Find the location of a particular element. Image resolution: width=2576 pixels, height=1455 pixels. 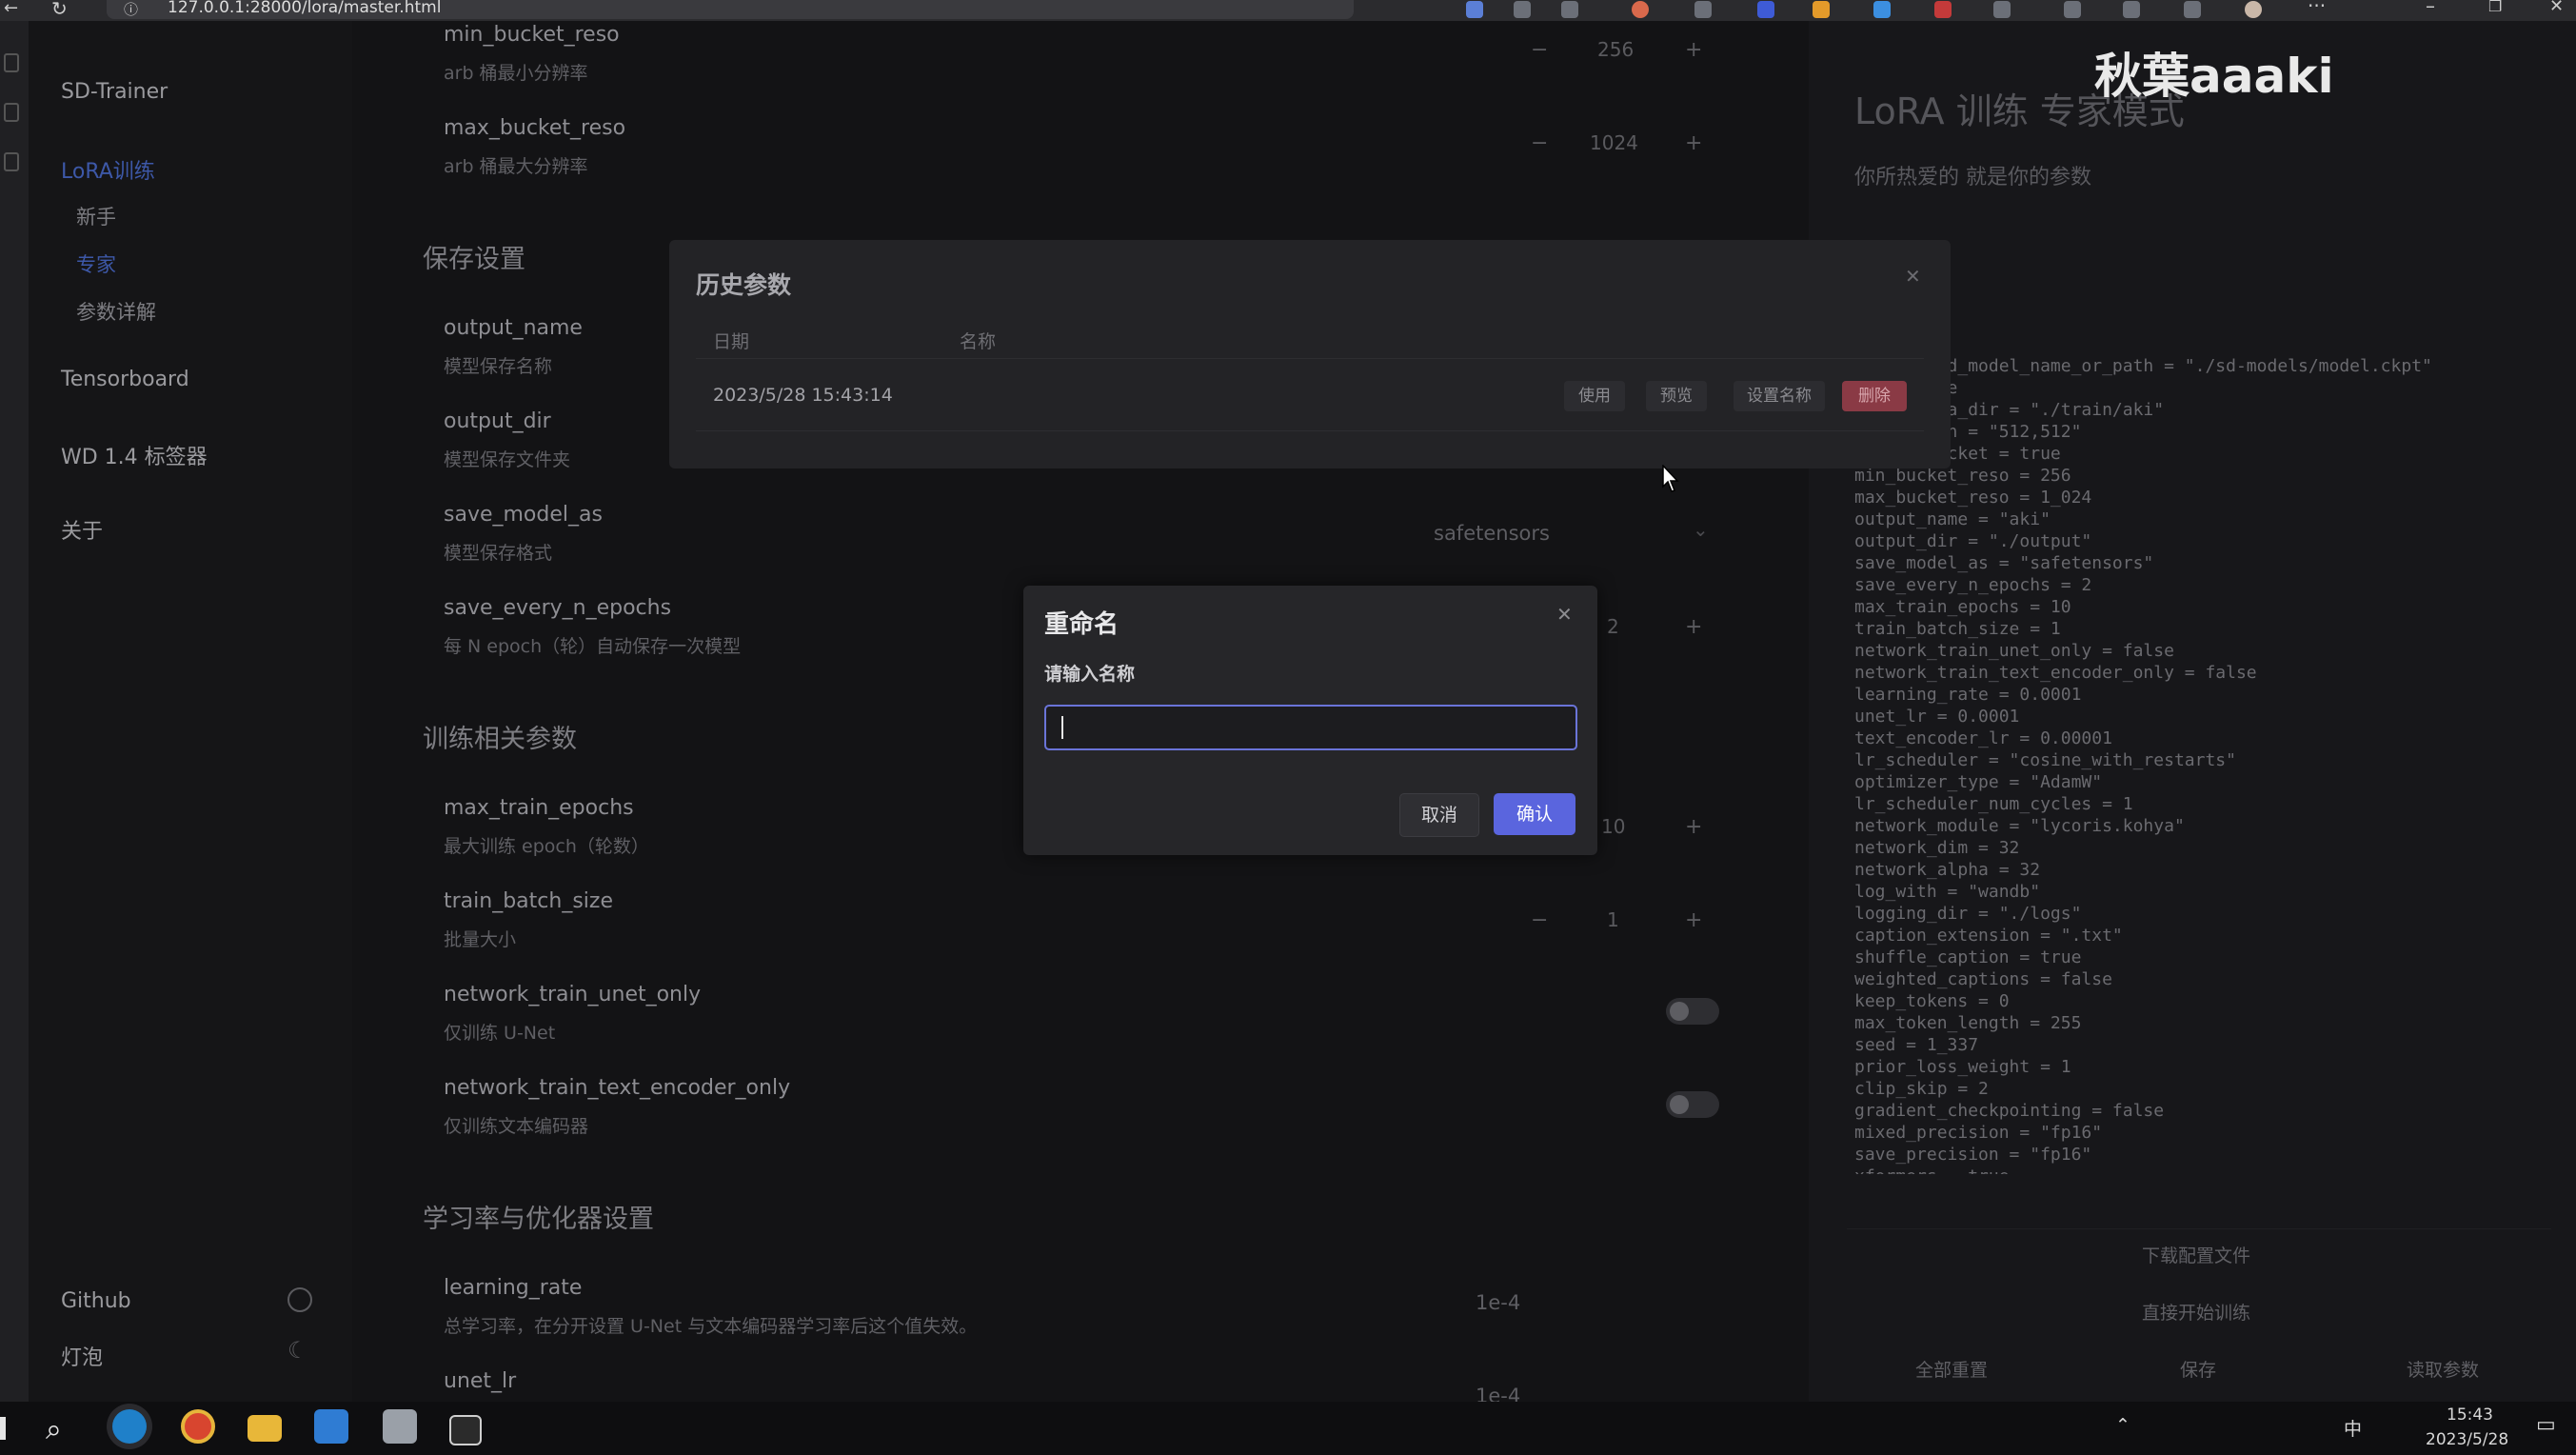

sidebar-item-expert: 专家 is located at coordinates (96, 263).